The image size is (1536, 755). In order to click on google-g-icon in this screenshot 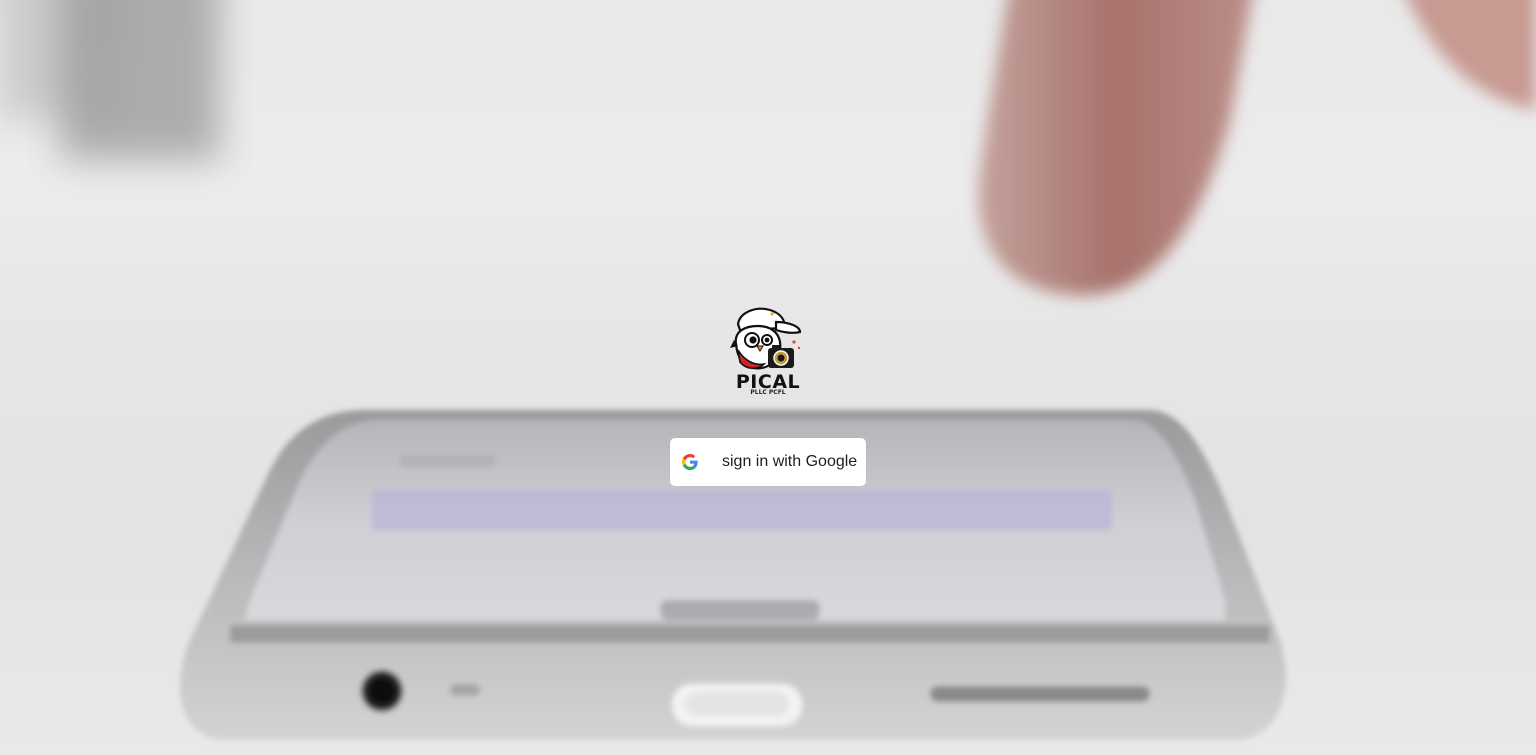, I will do `click(690, 462)`.